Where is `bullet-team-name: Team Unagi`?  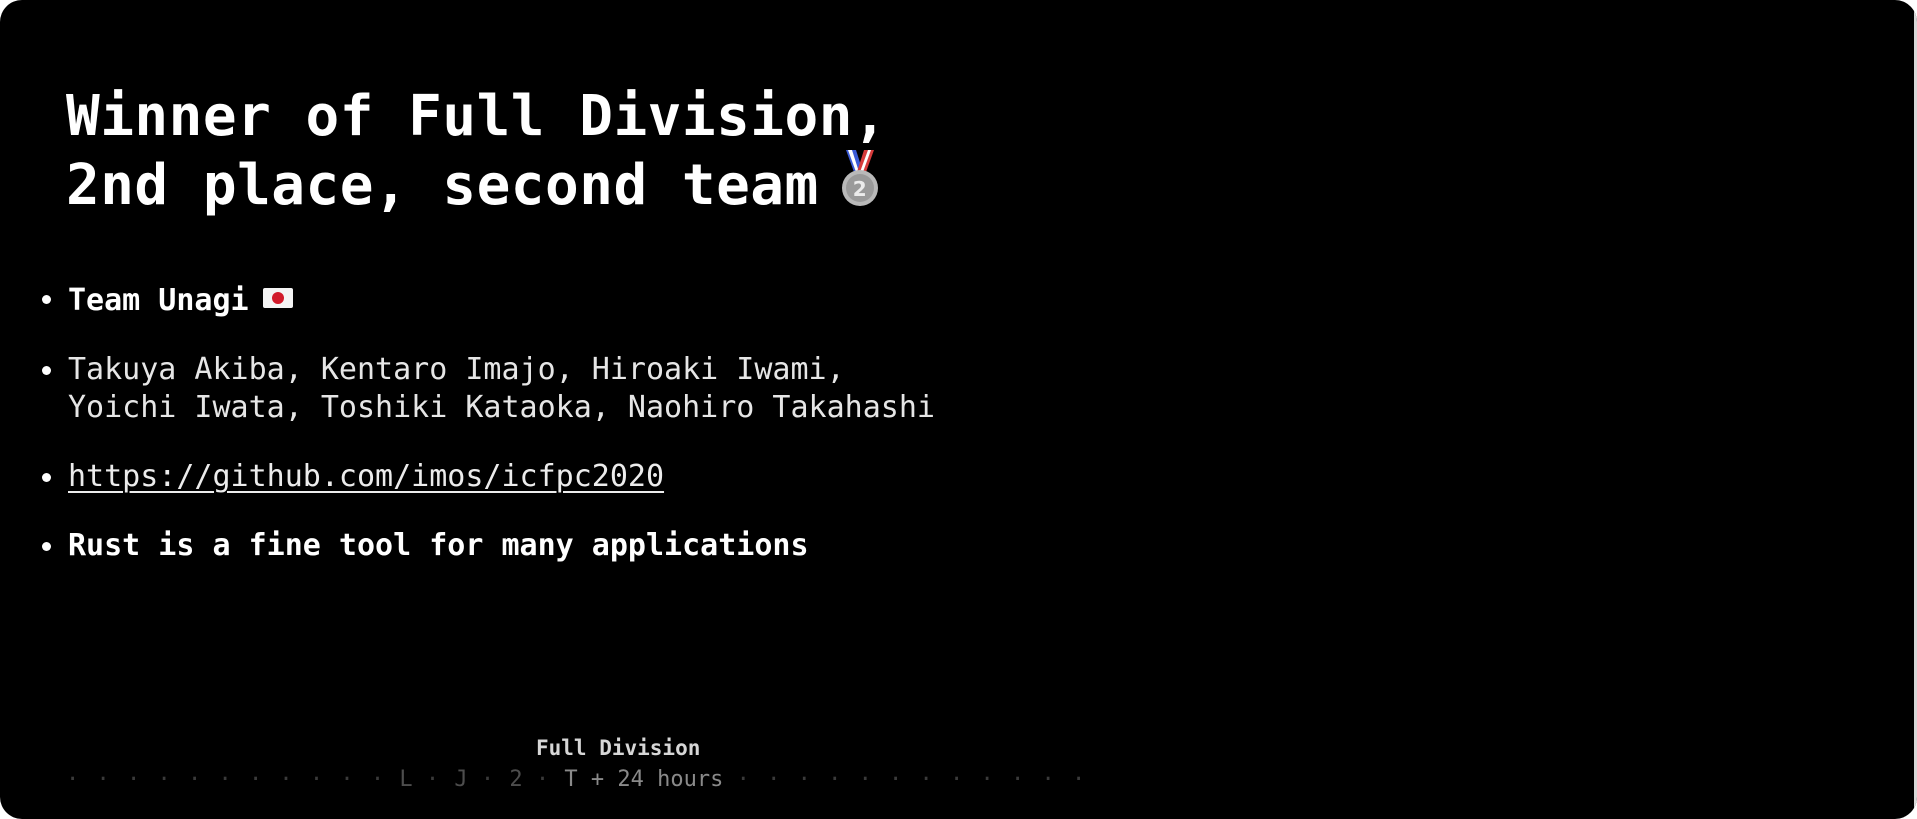 bullet-team-name: Team Unagi is located at coordinates (487, 300).